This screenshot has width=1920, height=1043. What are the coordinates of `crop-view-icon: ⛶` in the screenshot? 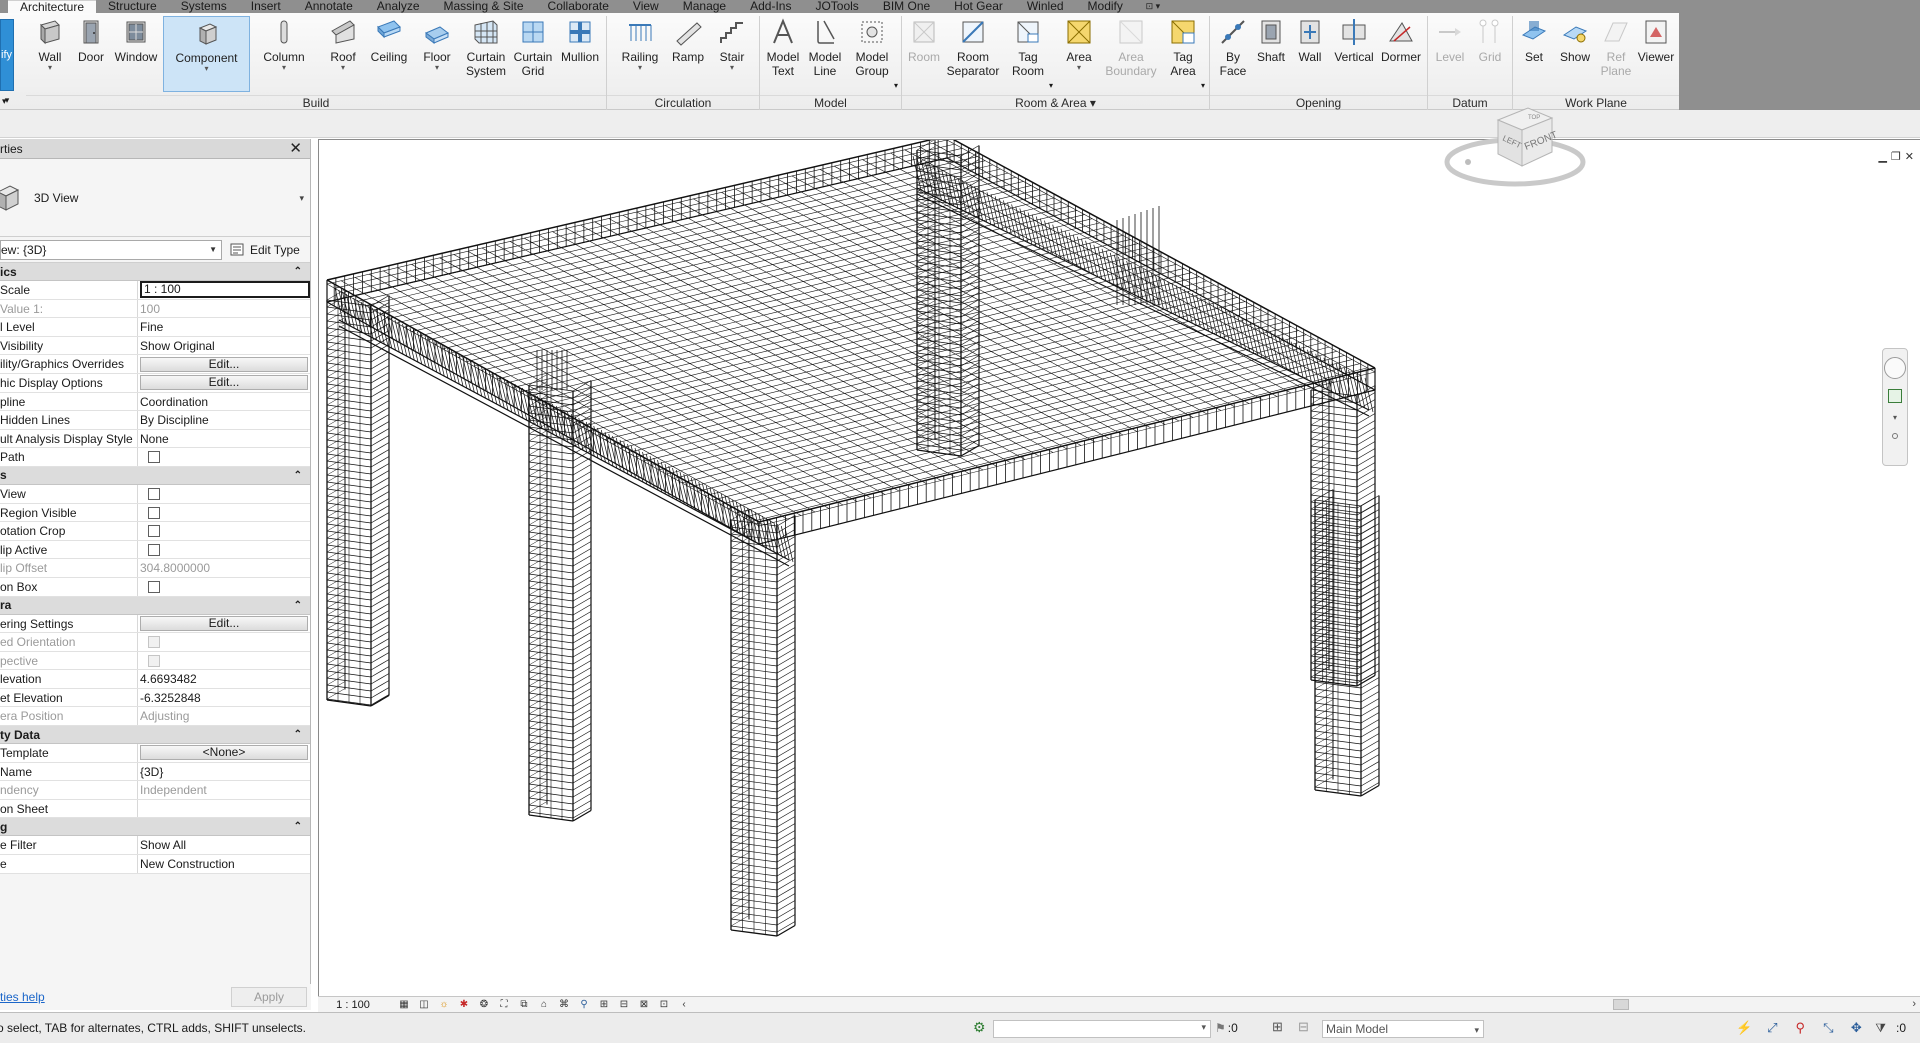 It's located at (504, 1005).